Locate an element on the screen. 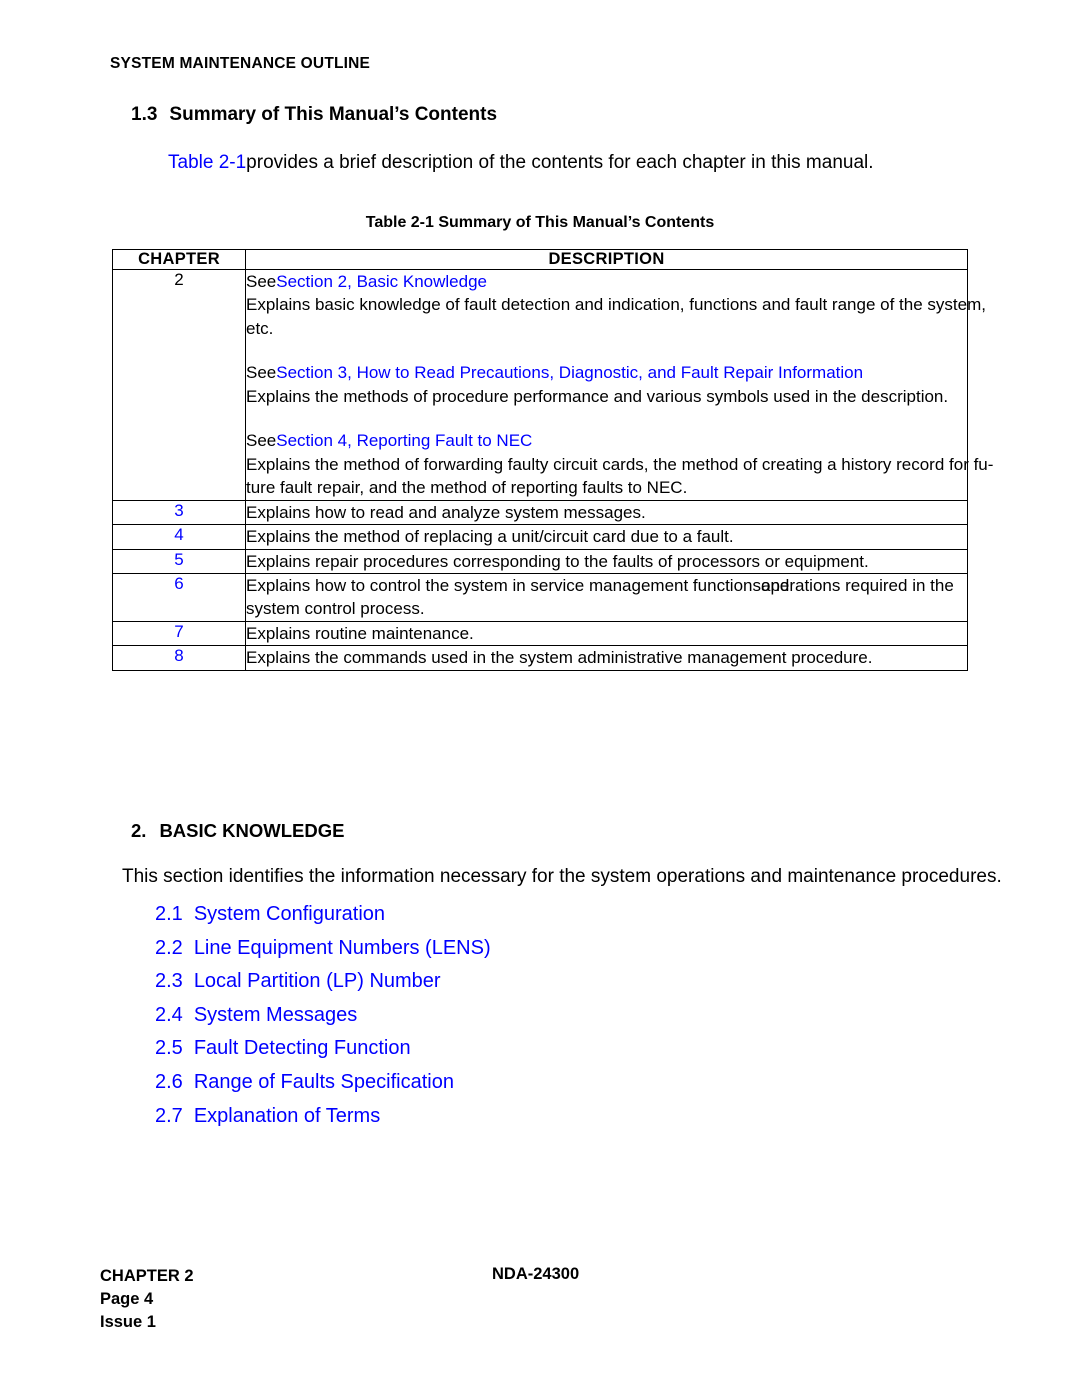 This screenshot has height=1397, width=1080. toc-item-2-5: 2.5 Fault Detecting Function is located at coordinates (323, 1049).